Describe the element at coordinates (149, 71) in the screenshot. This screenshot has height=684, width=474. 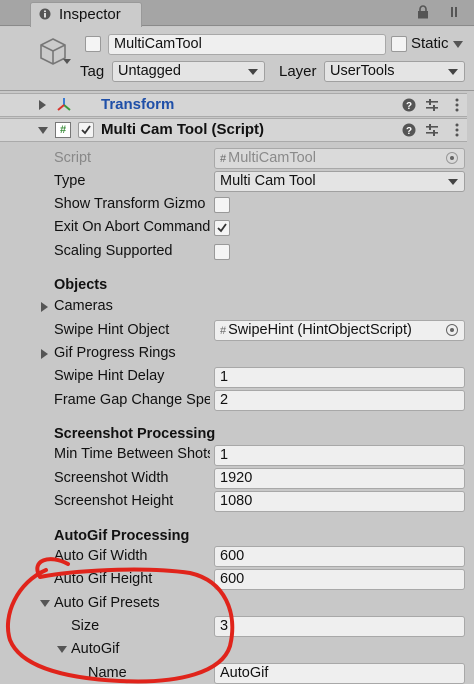
I see `tag-value: Untagged` at that location.